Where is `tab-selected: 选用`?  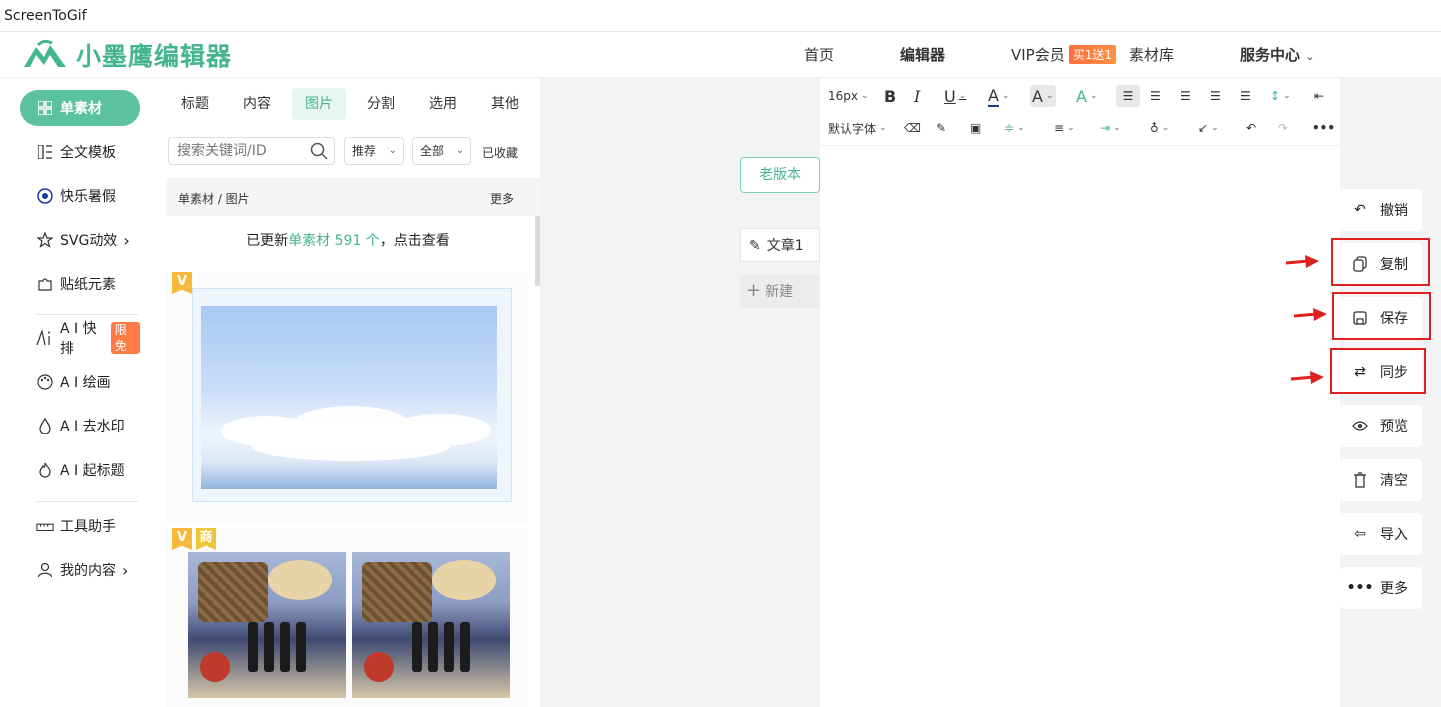
tab-selected: 选用 is located at coordinates (443, 104).